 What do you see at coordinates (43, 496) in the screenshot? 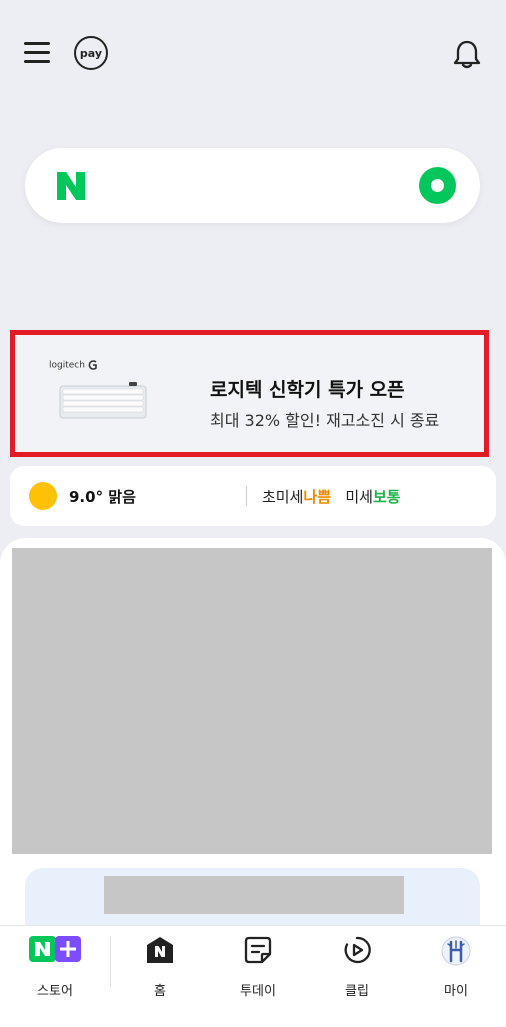
I see `sun-icon` at bounding box center [43, 496].